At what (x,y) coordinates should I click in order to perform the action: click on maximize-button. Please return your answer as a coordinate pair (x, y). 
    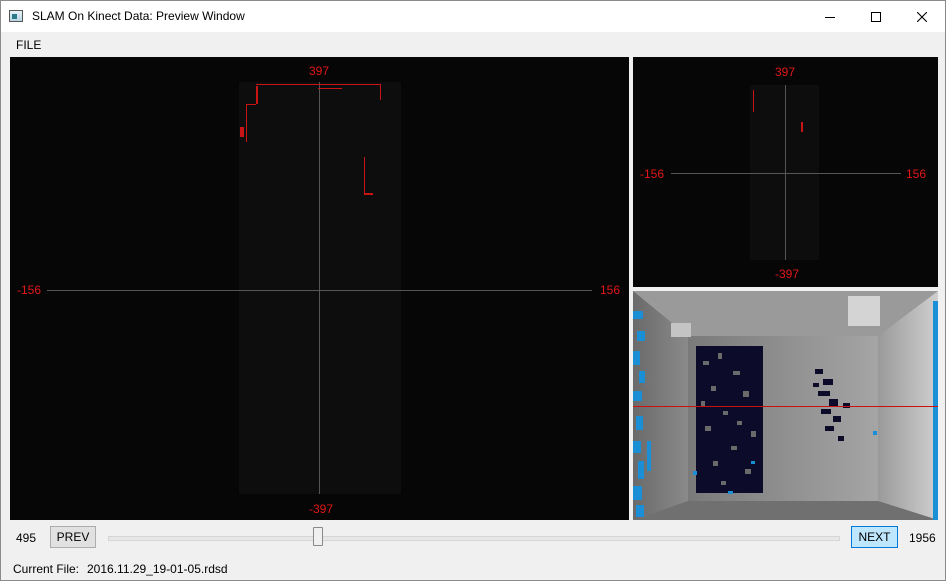
    Looking at the image, I should click on (876, 16).